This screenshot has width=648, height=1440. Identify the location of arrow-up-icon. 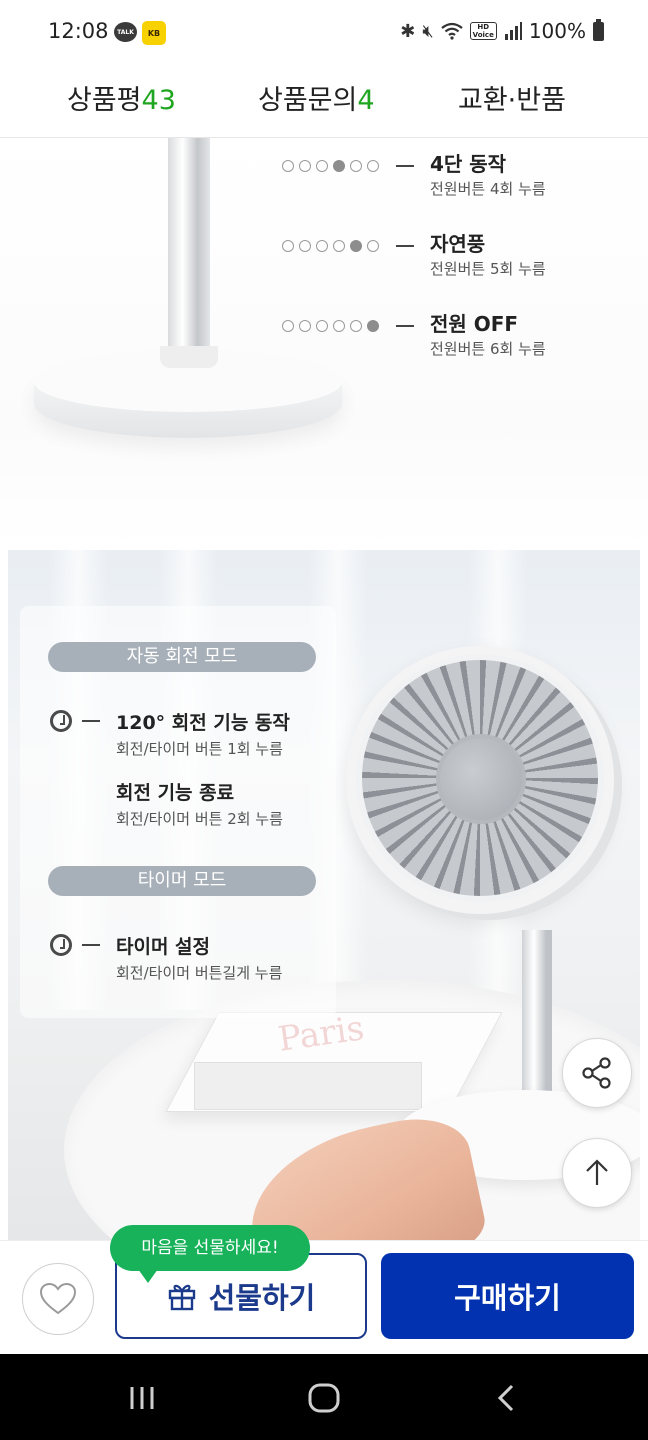
(597, 1172).